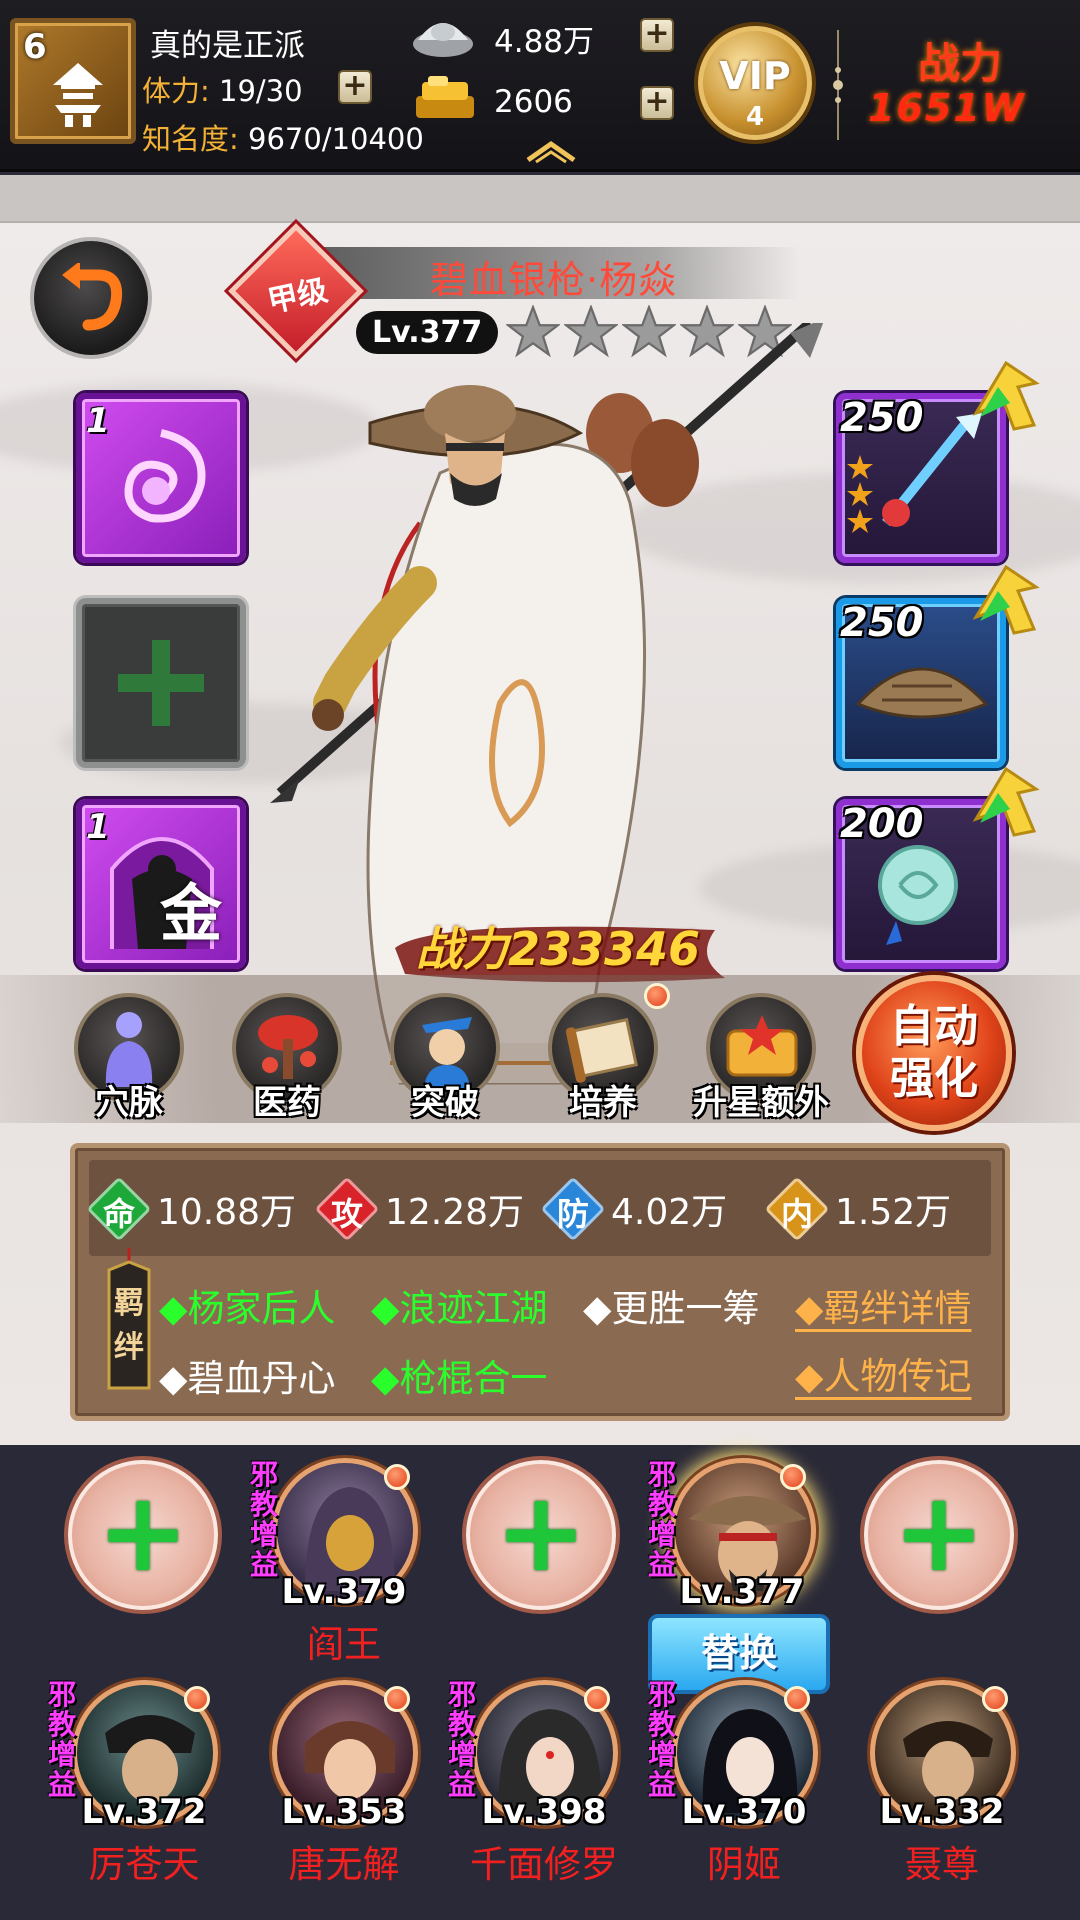  I want to click on add-skill-icon, so click(161, 683).